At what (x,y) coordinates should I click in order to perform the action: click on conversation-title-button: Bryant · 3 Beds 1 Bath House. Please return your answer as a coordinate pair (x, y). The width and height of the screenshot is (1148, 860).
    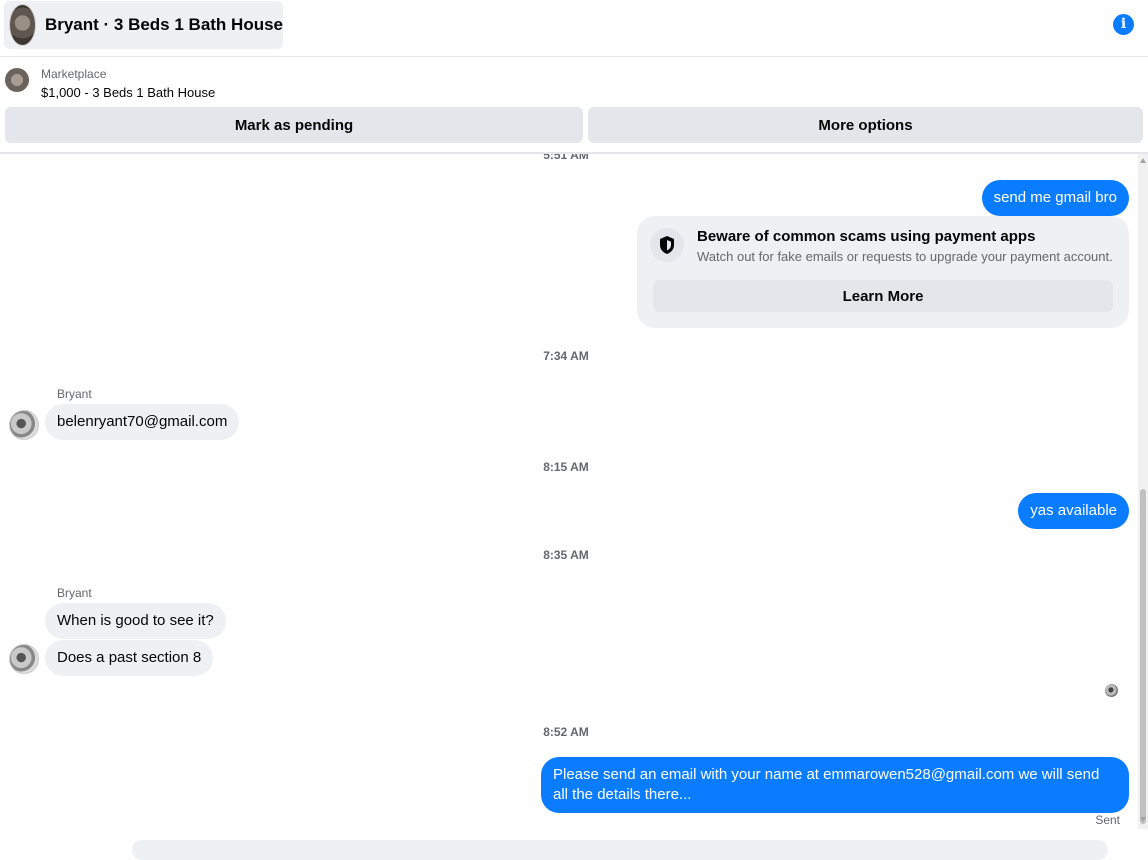
    Looking at the image, I should click on (143, 25).